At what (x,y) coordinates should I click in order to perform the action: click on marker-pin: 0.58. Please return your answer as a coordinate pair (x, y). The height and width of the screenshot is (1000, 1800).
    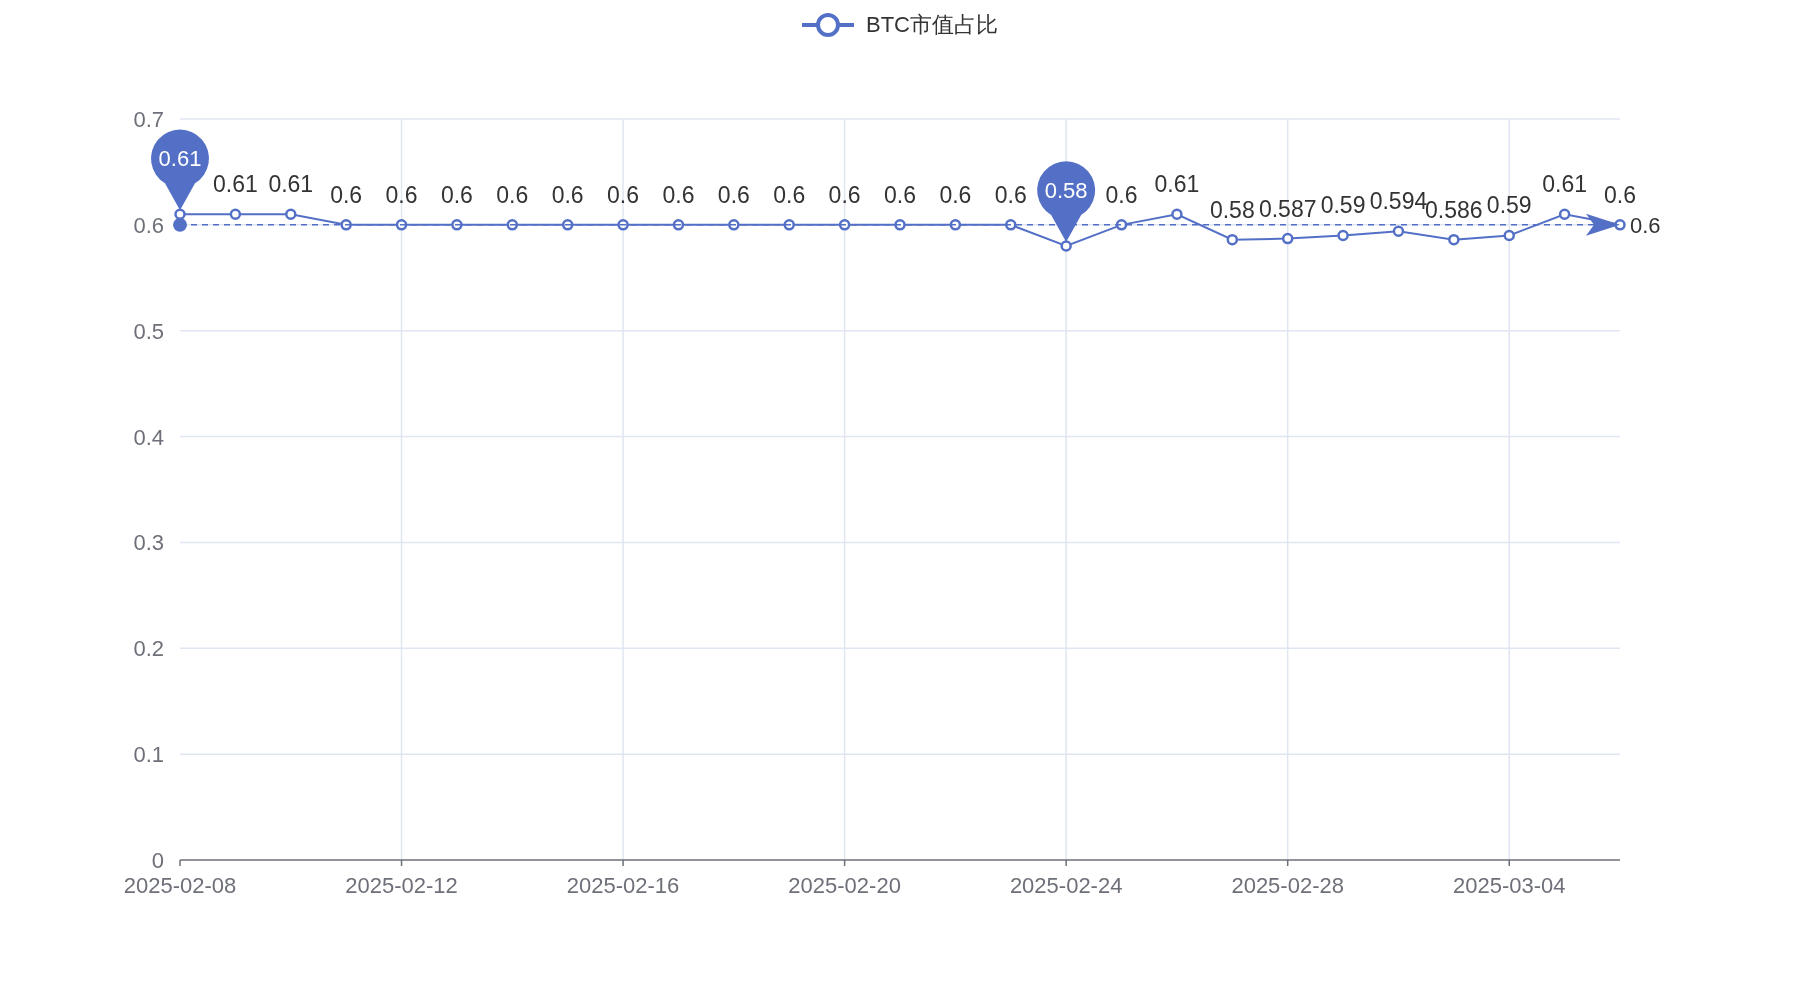
    Looking at the image, I should click on (1066, 202).